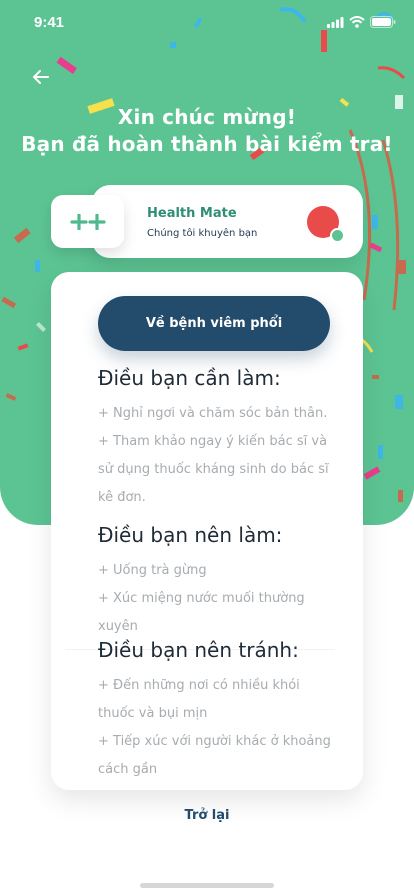  Describe the element at coordinates (213, 413) in the screenshot. I see `list-item: + Nghỉ ngơi và chăm sóc bản thân.` at that location.